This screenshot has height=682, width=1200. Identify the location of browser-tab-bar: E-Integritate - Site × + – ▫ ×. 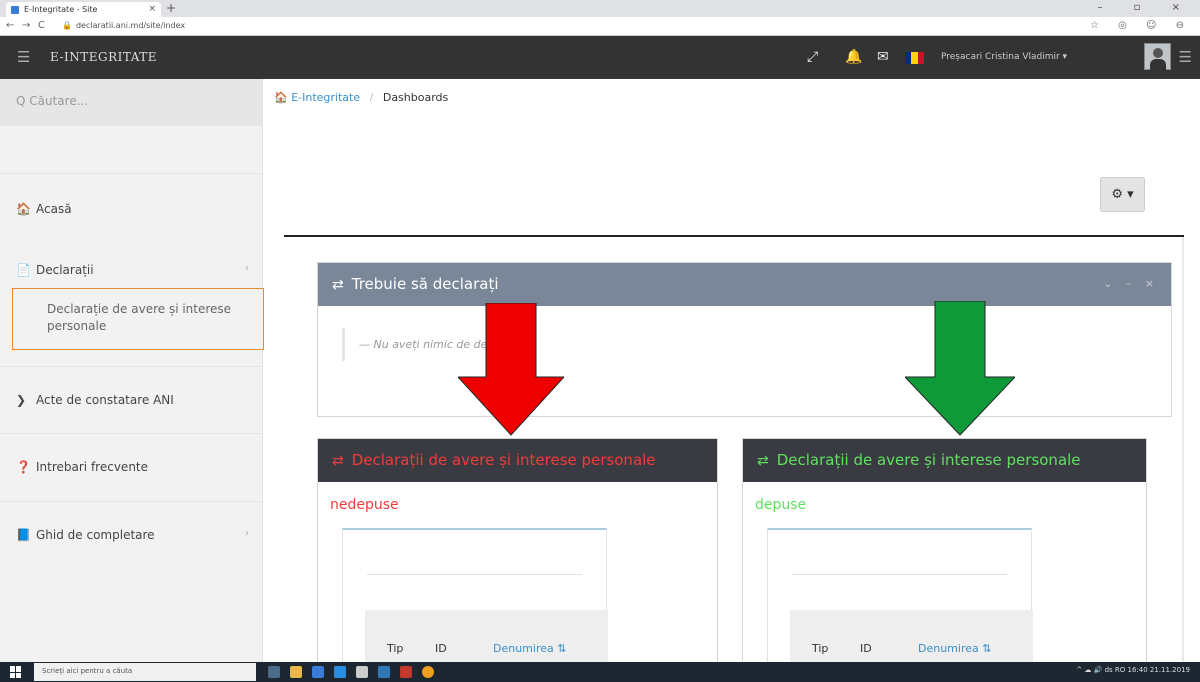
(600, 8).